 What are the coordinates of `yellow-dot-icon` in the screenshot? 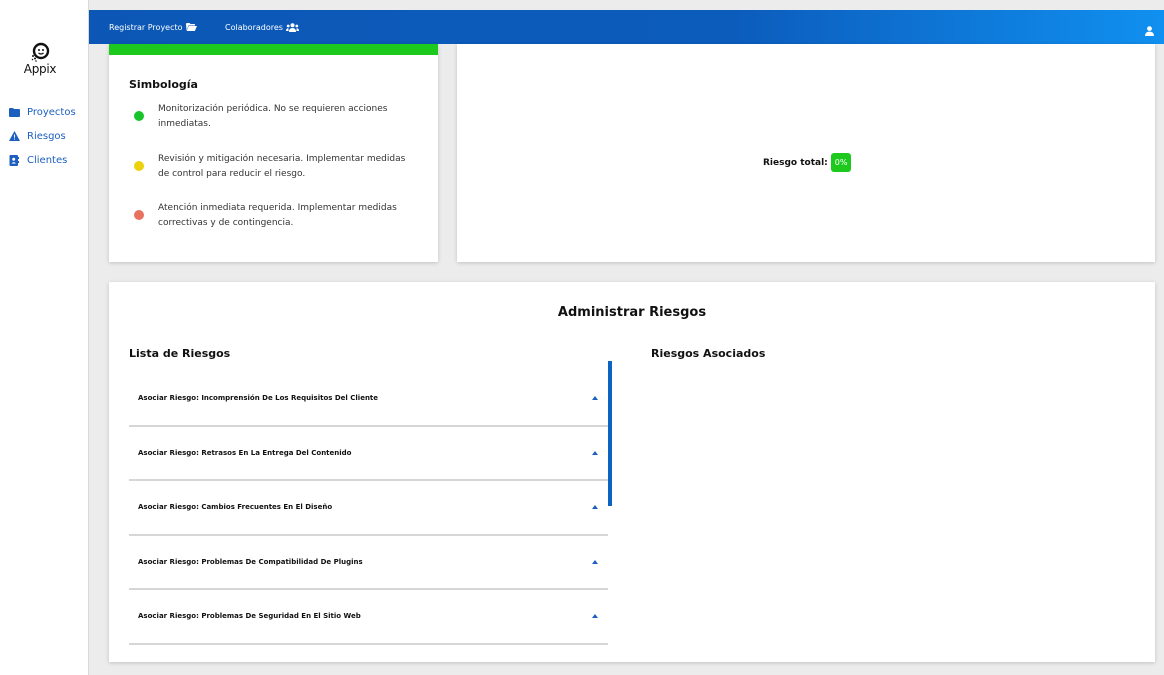 It's located at (139, 166).